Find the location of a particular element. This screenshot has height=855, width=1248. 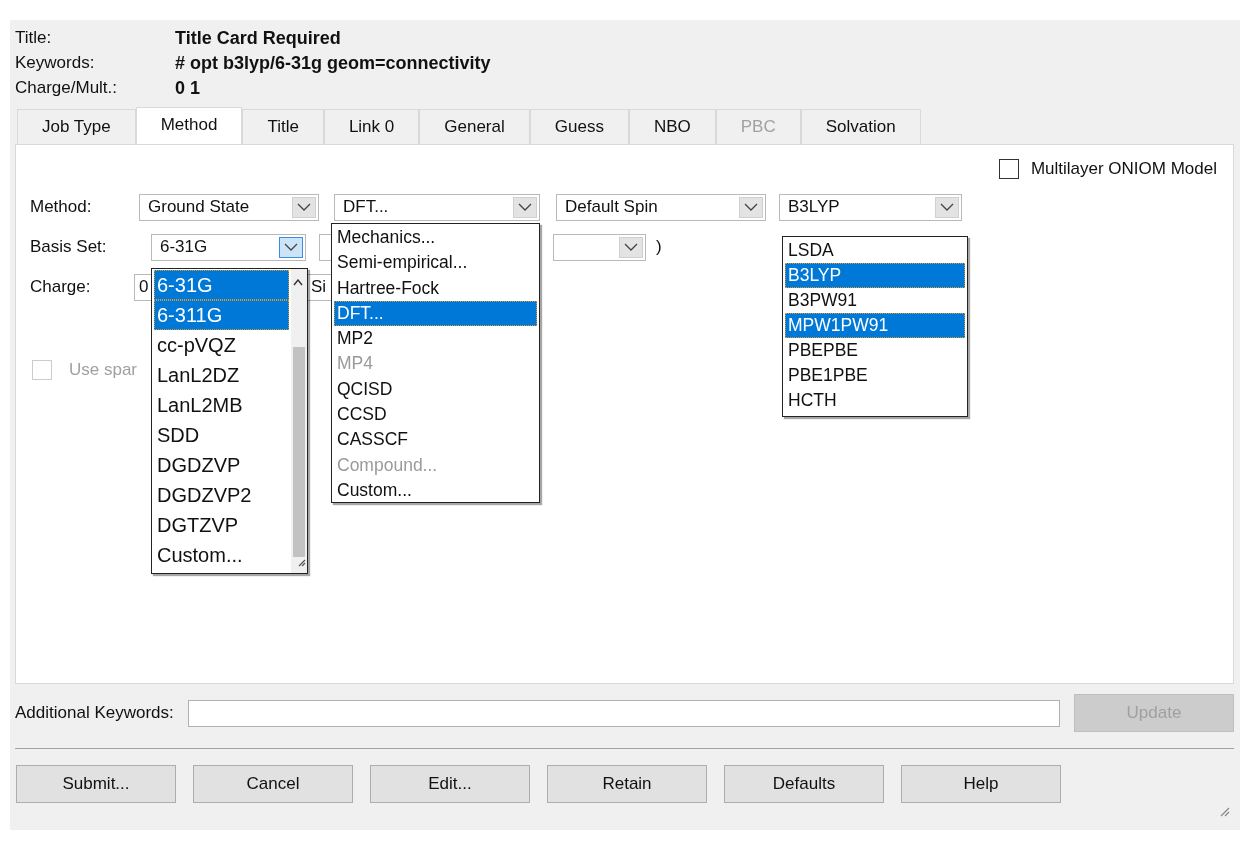

field-label: Keywords: is located at coordinates (55, 63).